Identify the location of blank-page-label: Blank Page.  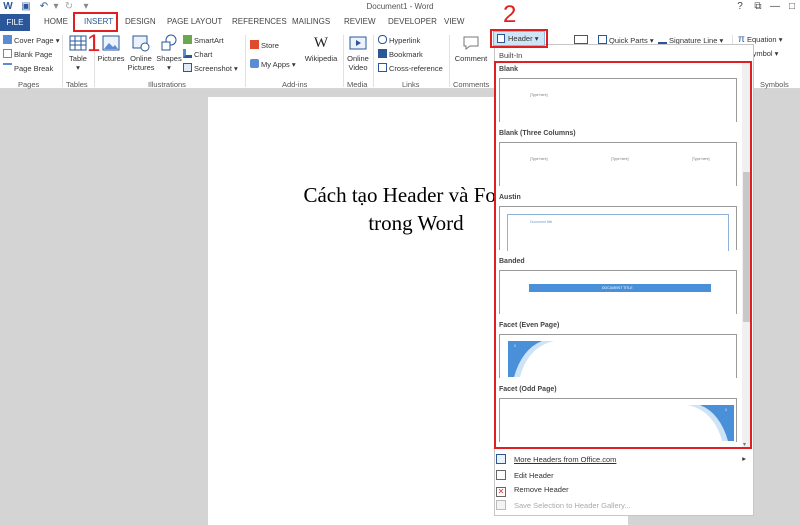
(33, 54).